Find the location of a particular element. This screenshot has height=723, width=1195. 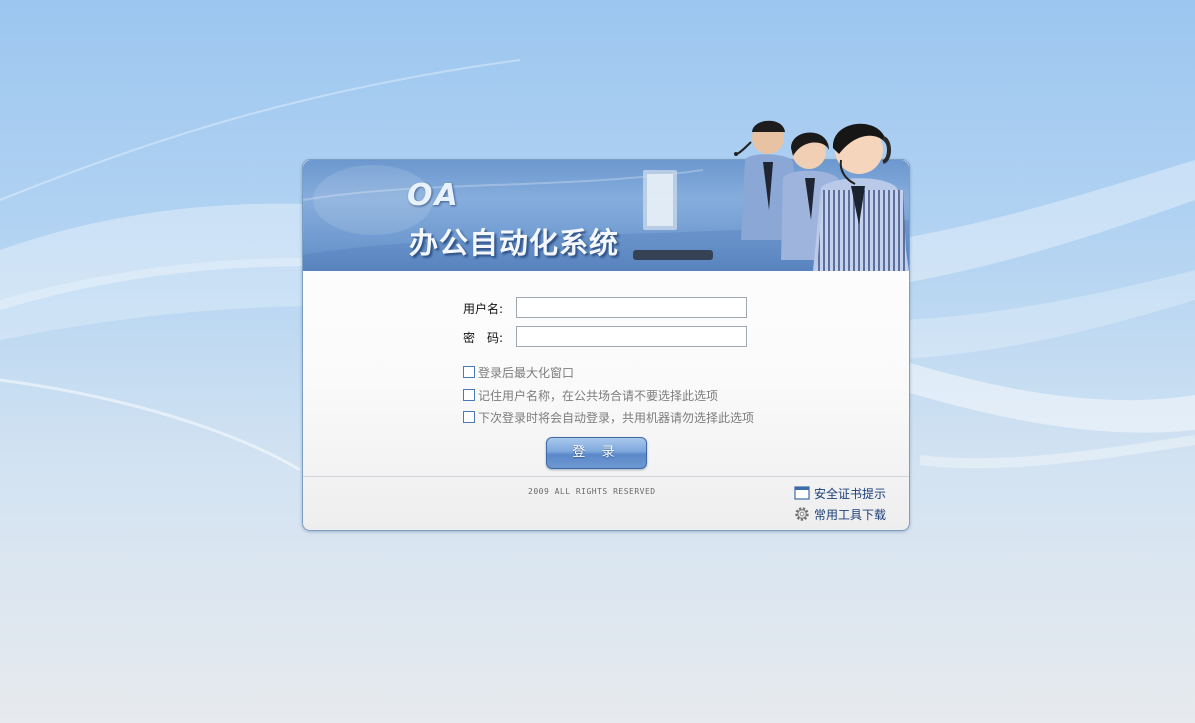

password-label: 密 码: is located at coordinates (483, 338).